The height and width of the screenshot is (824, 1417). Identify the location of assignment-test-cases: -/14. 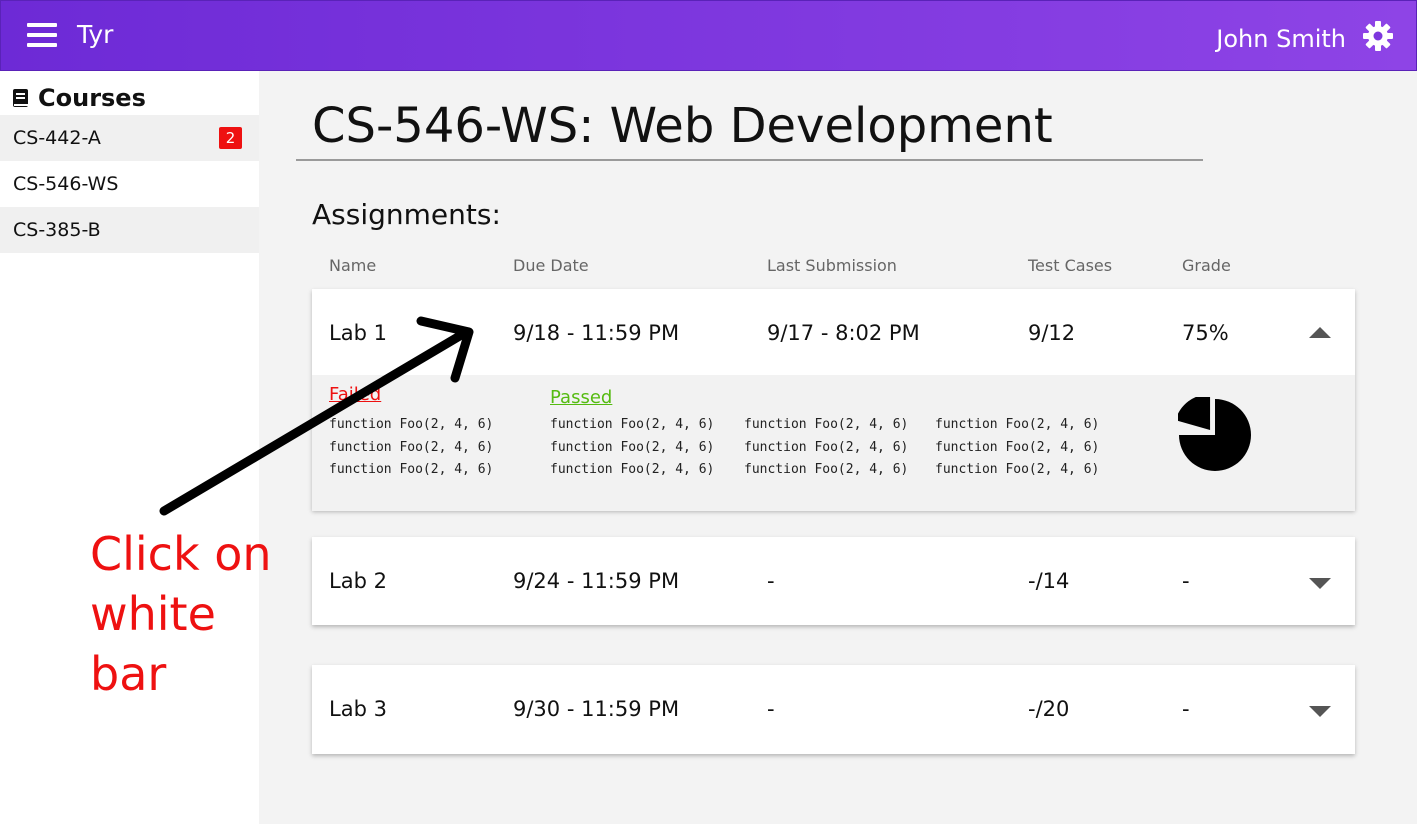
(1049, 581).